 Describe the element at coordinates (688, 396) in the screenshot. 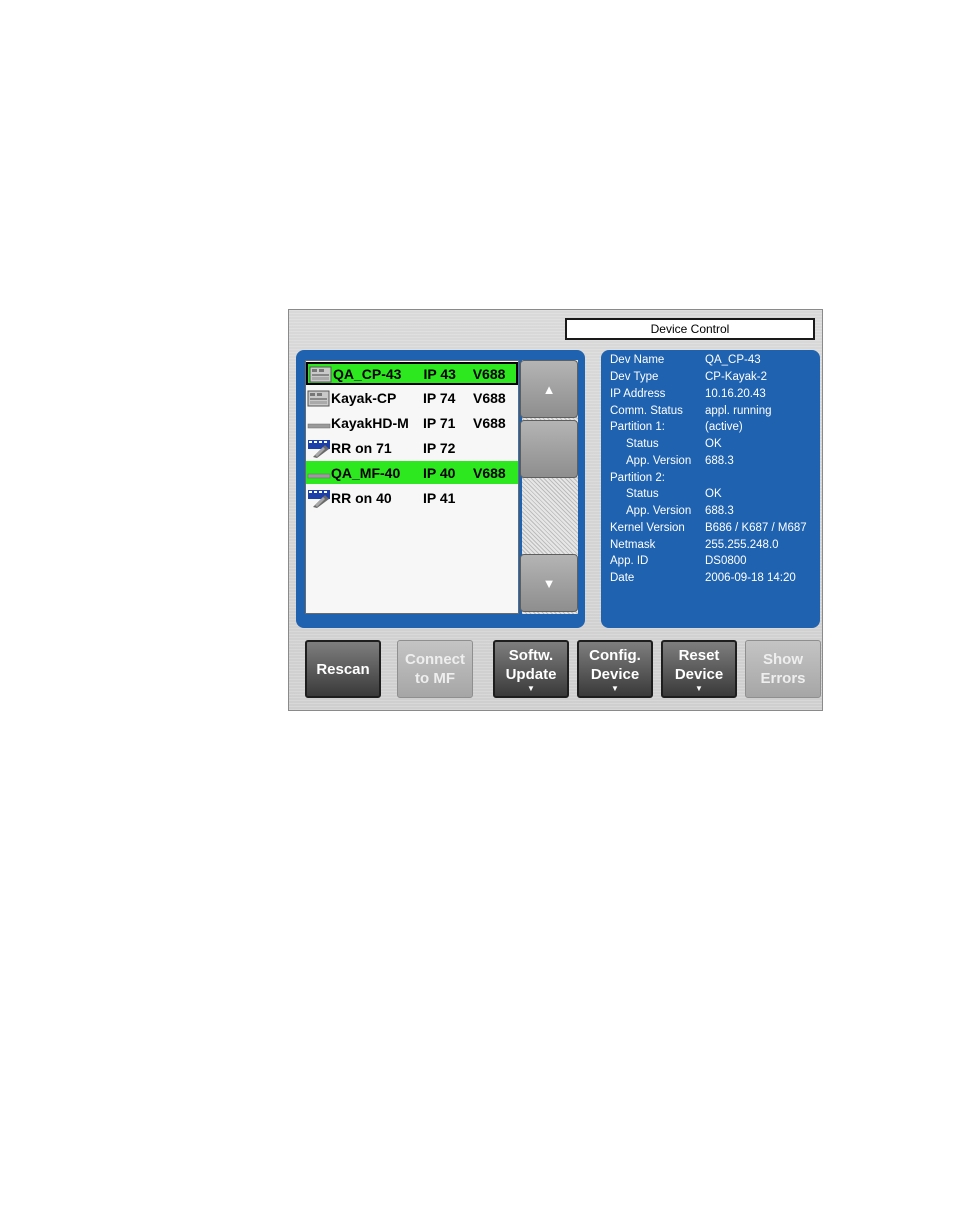

I see `info-ip-address: IP Address 10.16.20.43` at that location.